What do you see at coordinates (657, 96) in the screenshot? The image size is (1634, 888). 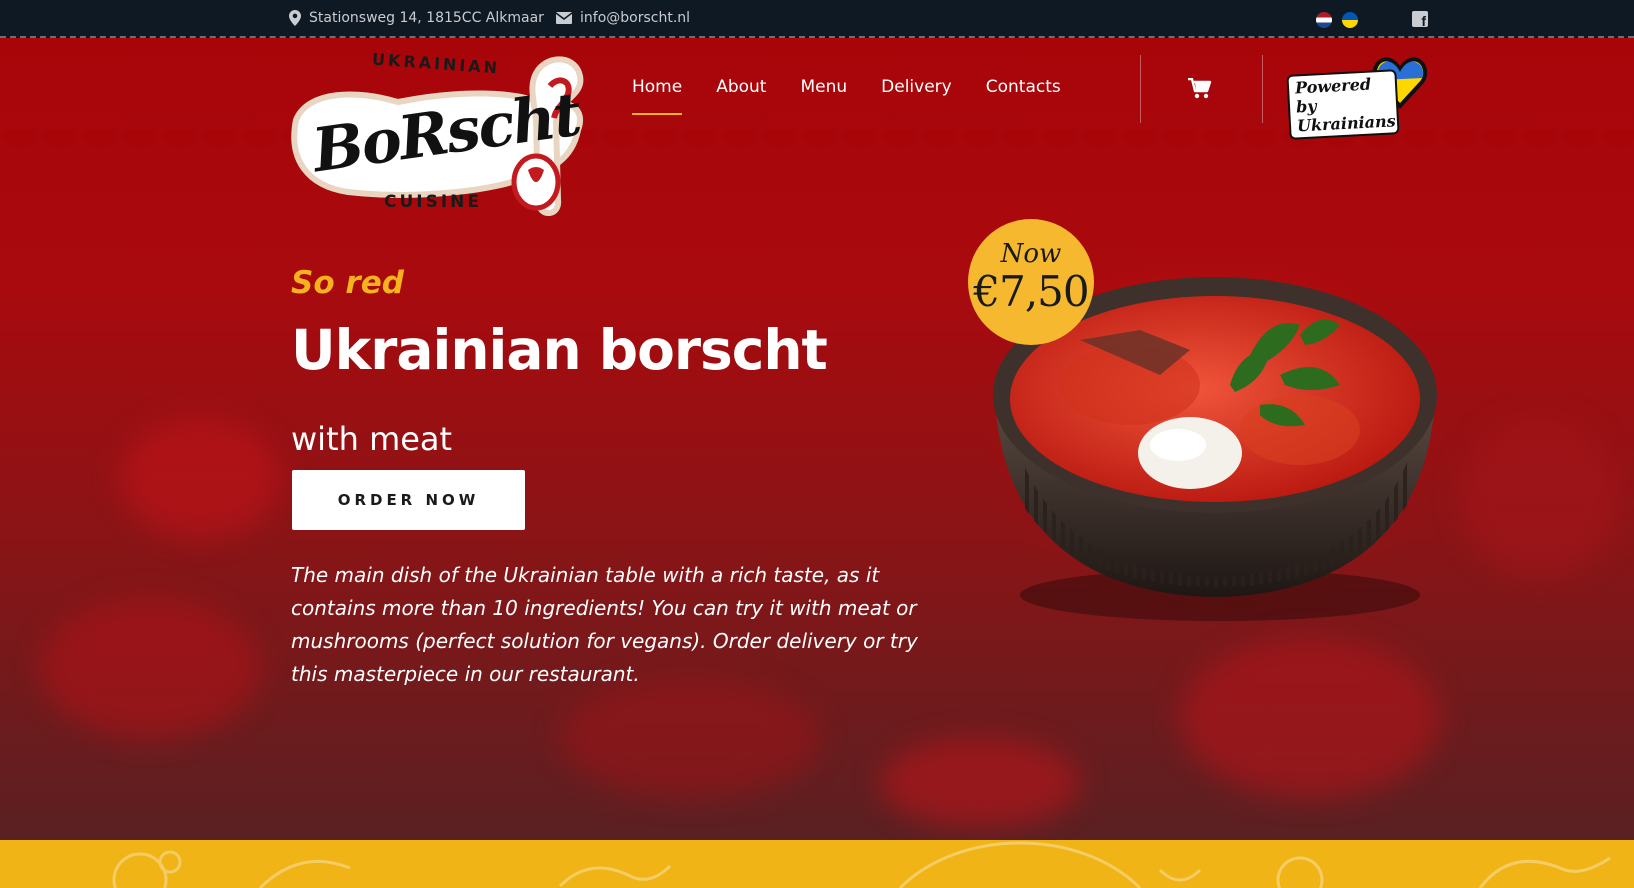 I see `nav-home: Home` at bounding box center [657, 96].